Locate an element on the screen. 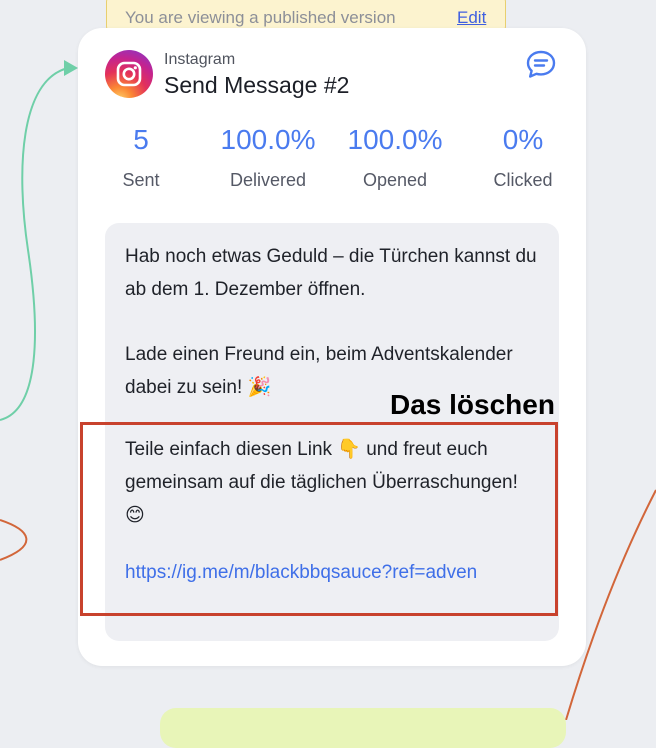  stat-delivered-label: Delivered is located at coordinates (268, 180).